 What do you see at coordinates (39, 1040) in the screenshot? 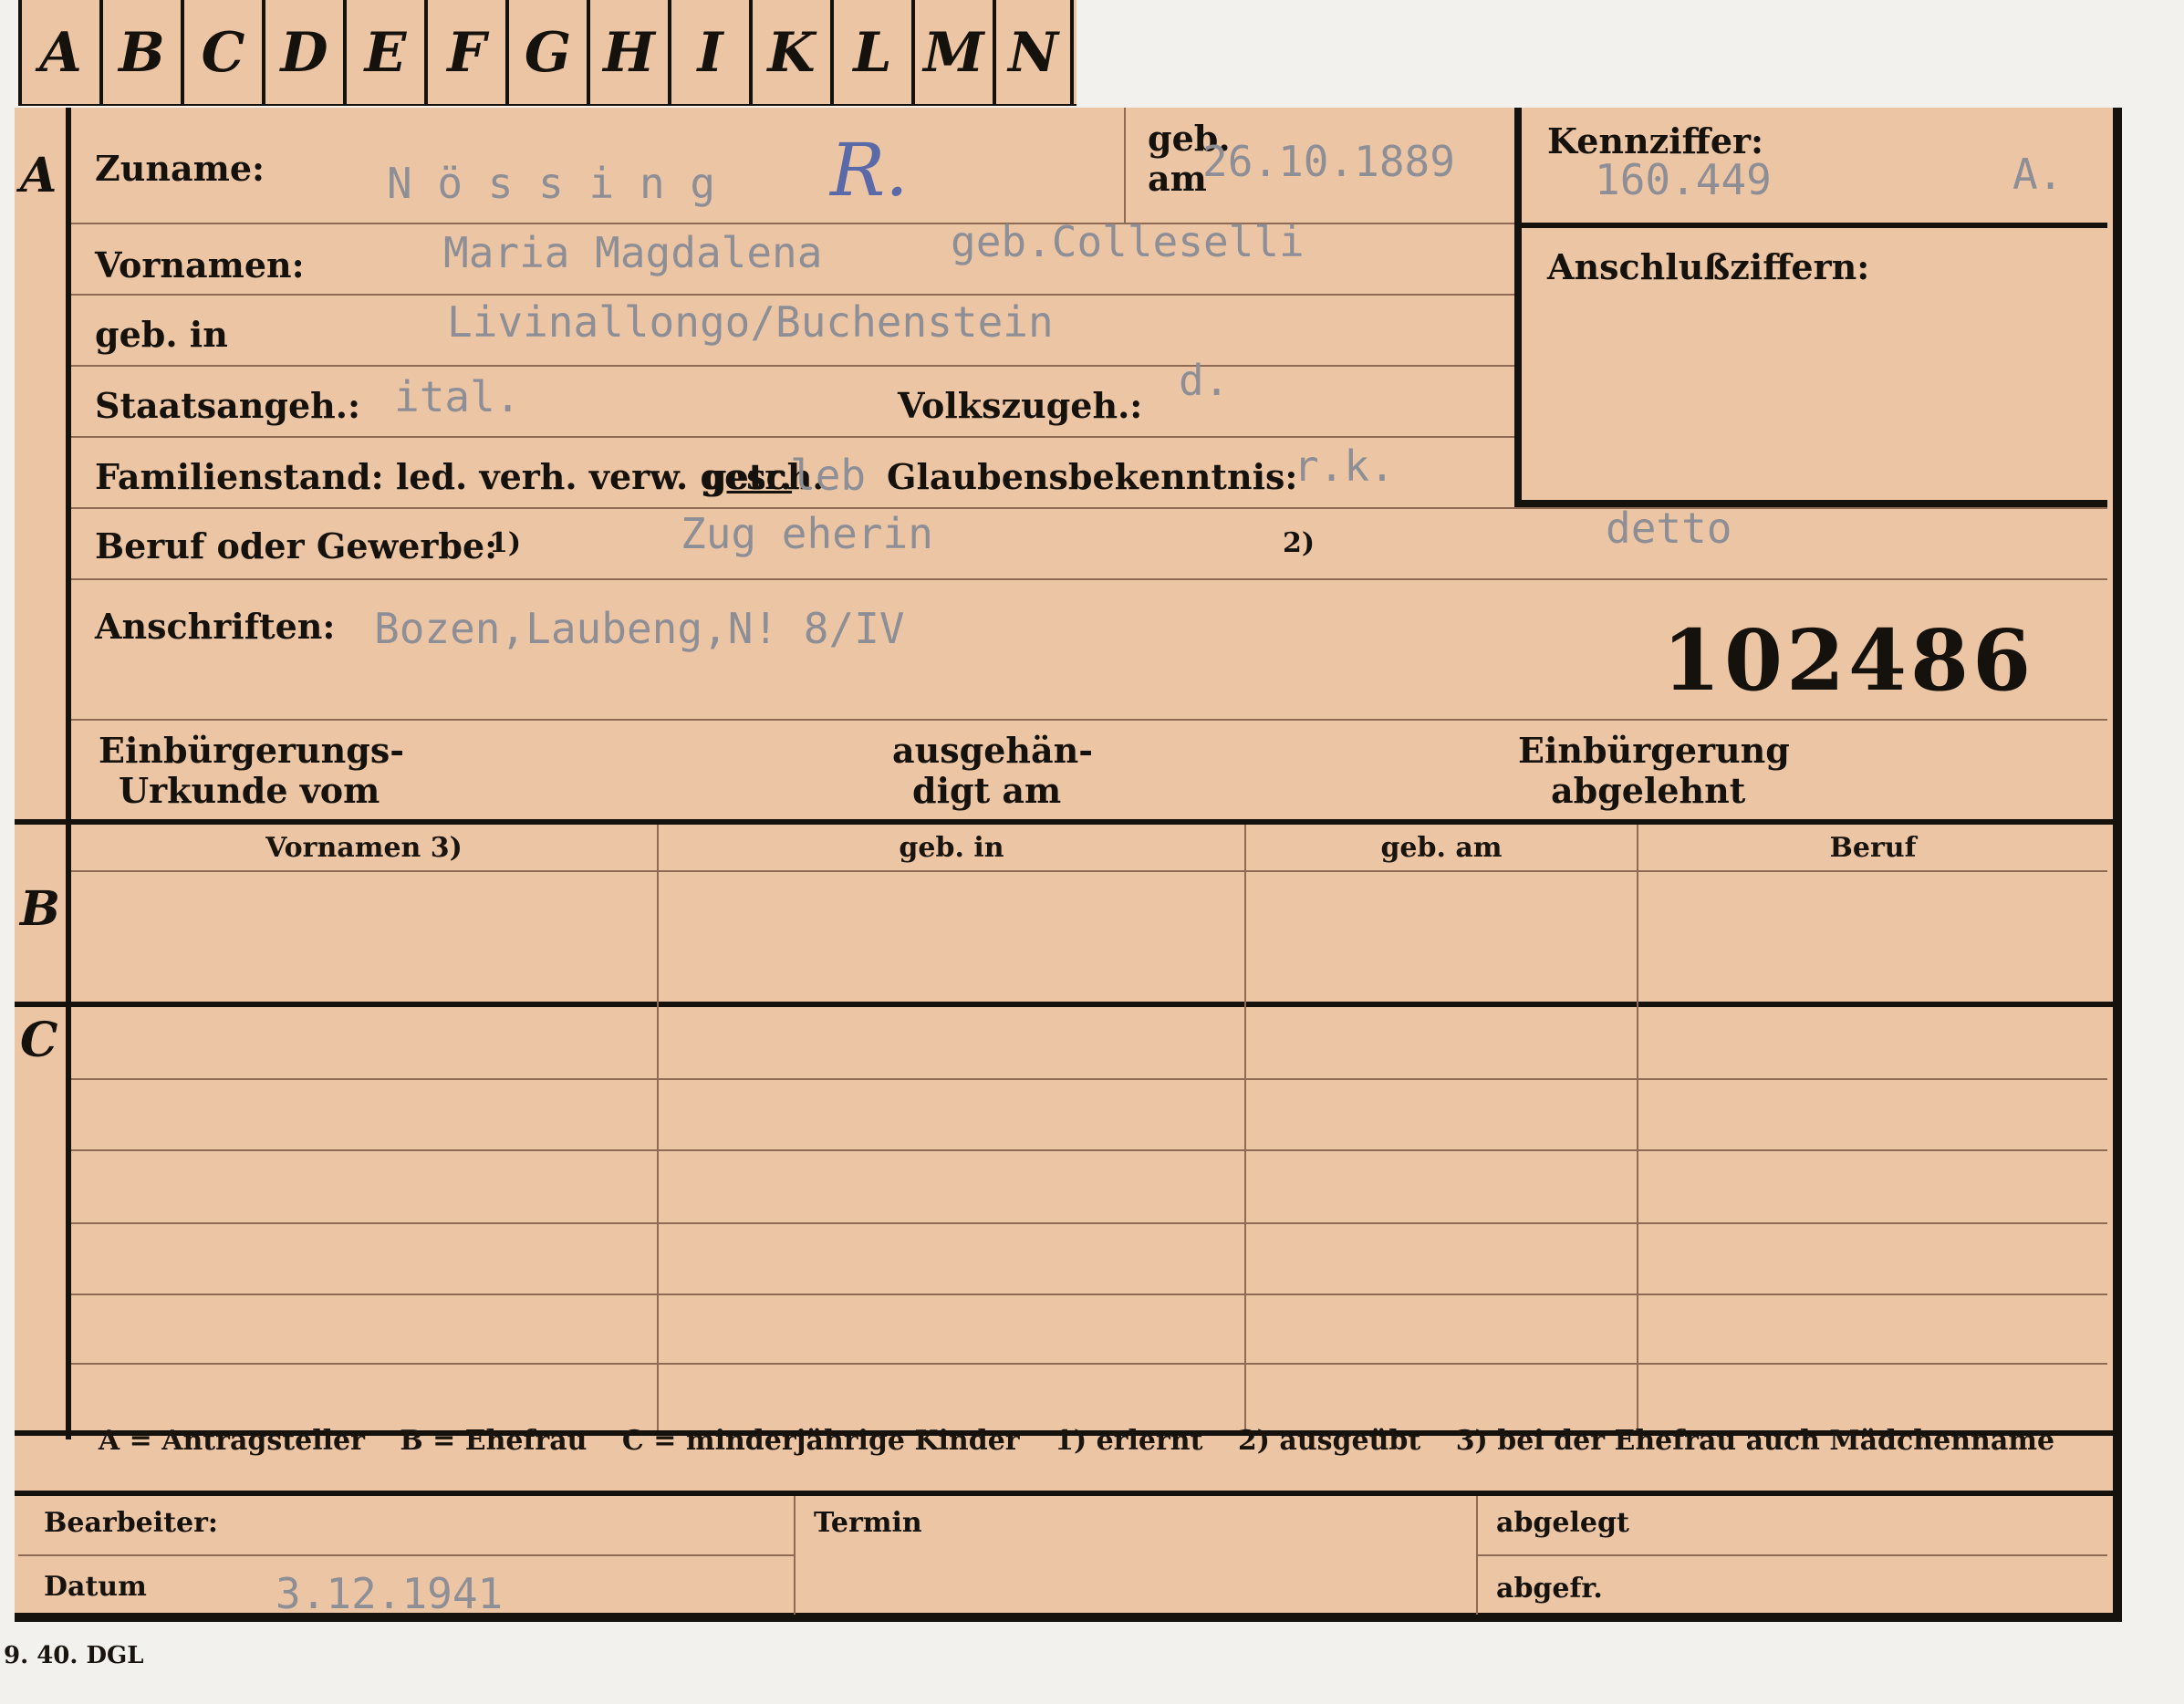
I see `section-letter-c: C` at bounding box center [39, 1040].